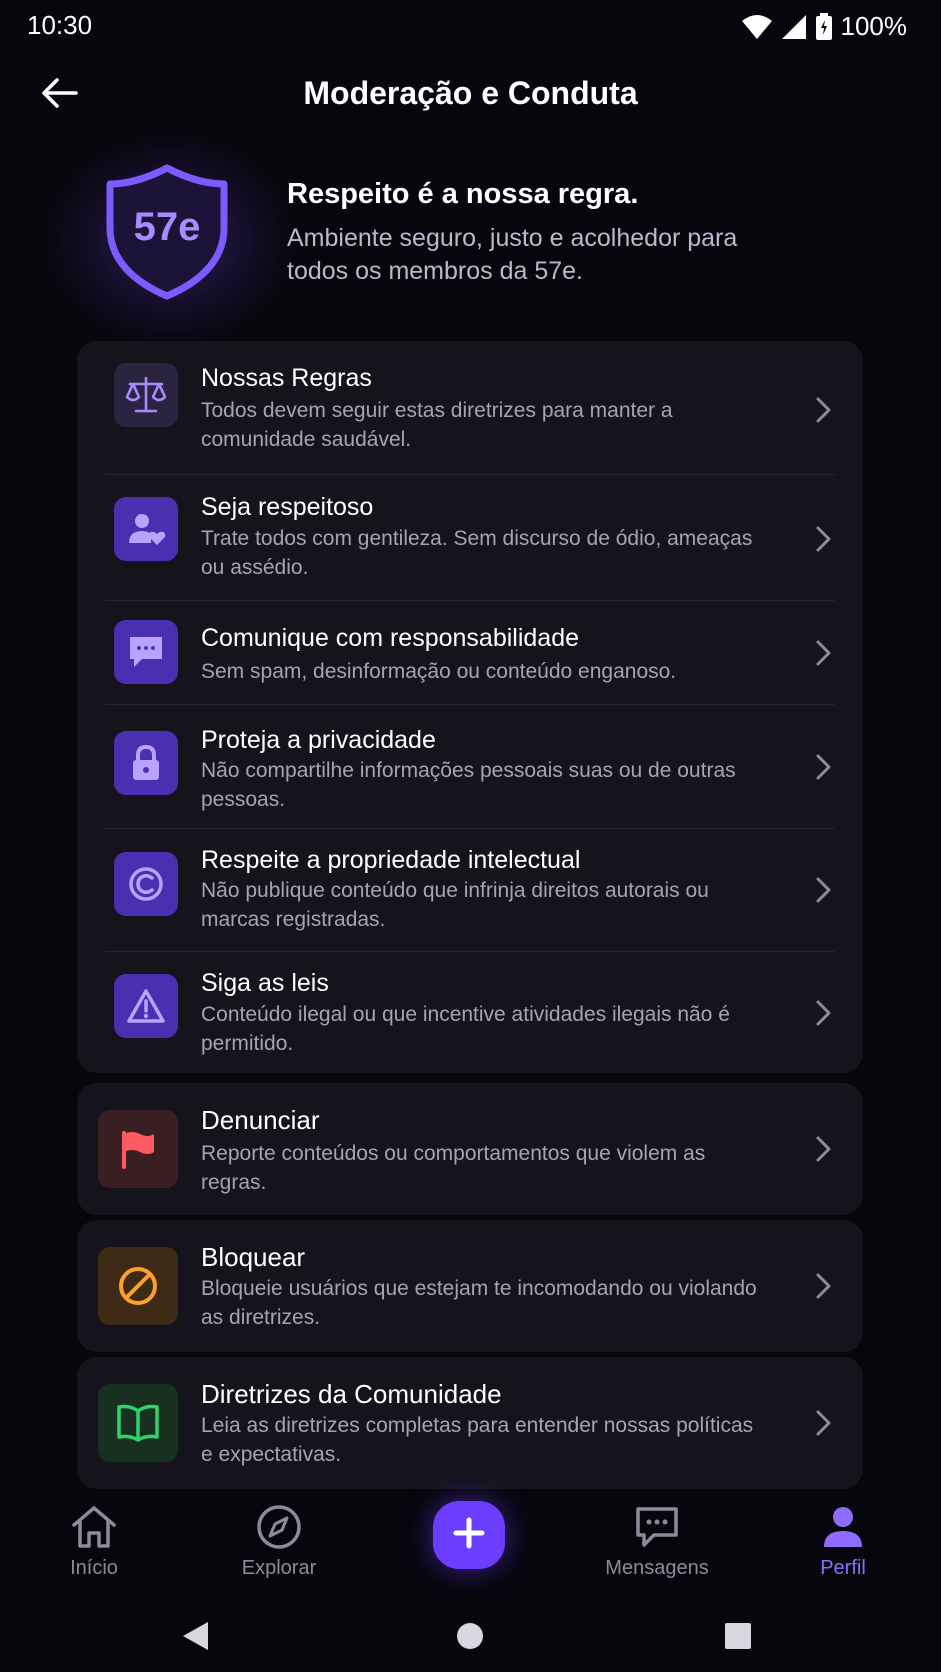  What do you see at coordinates (351, 1394) in the screenshot?
I see `guidelines-title: Diretrizes da Comunidade` at bounding box center [351, 1394].